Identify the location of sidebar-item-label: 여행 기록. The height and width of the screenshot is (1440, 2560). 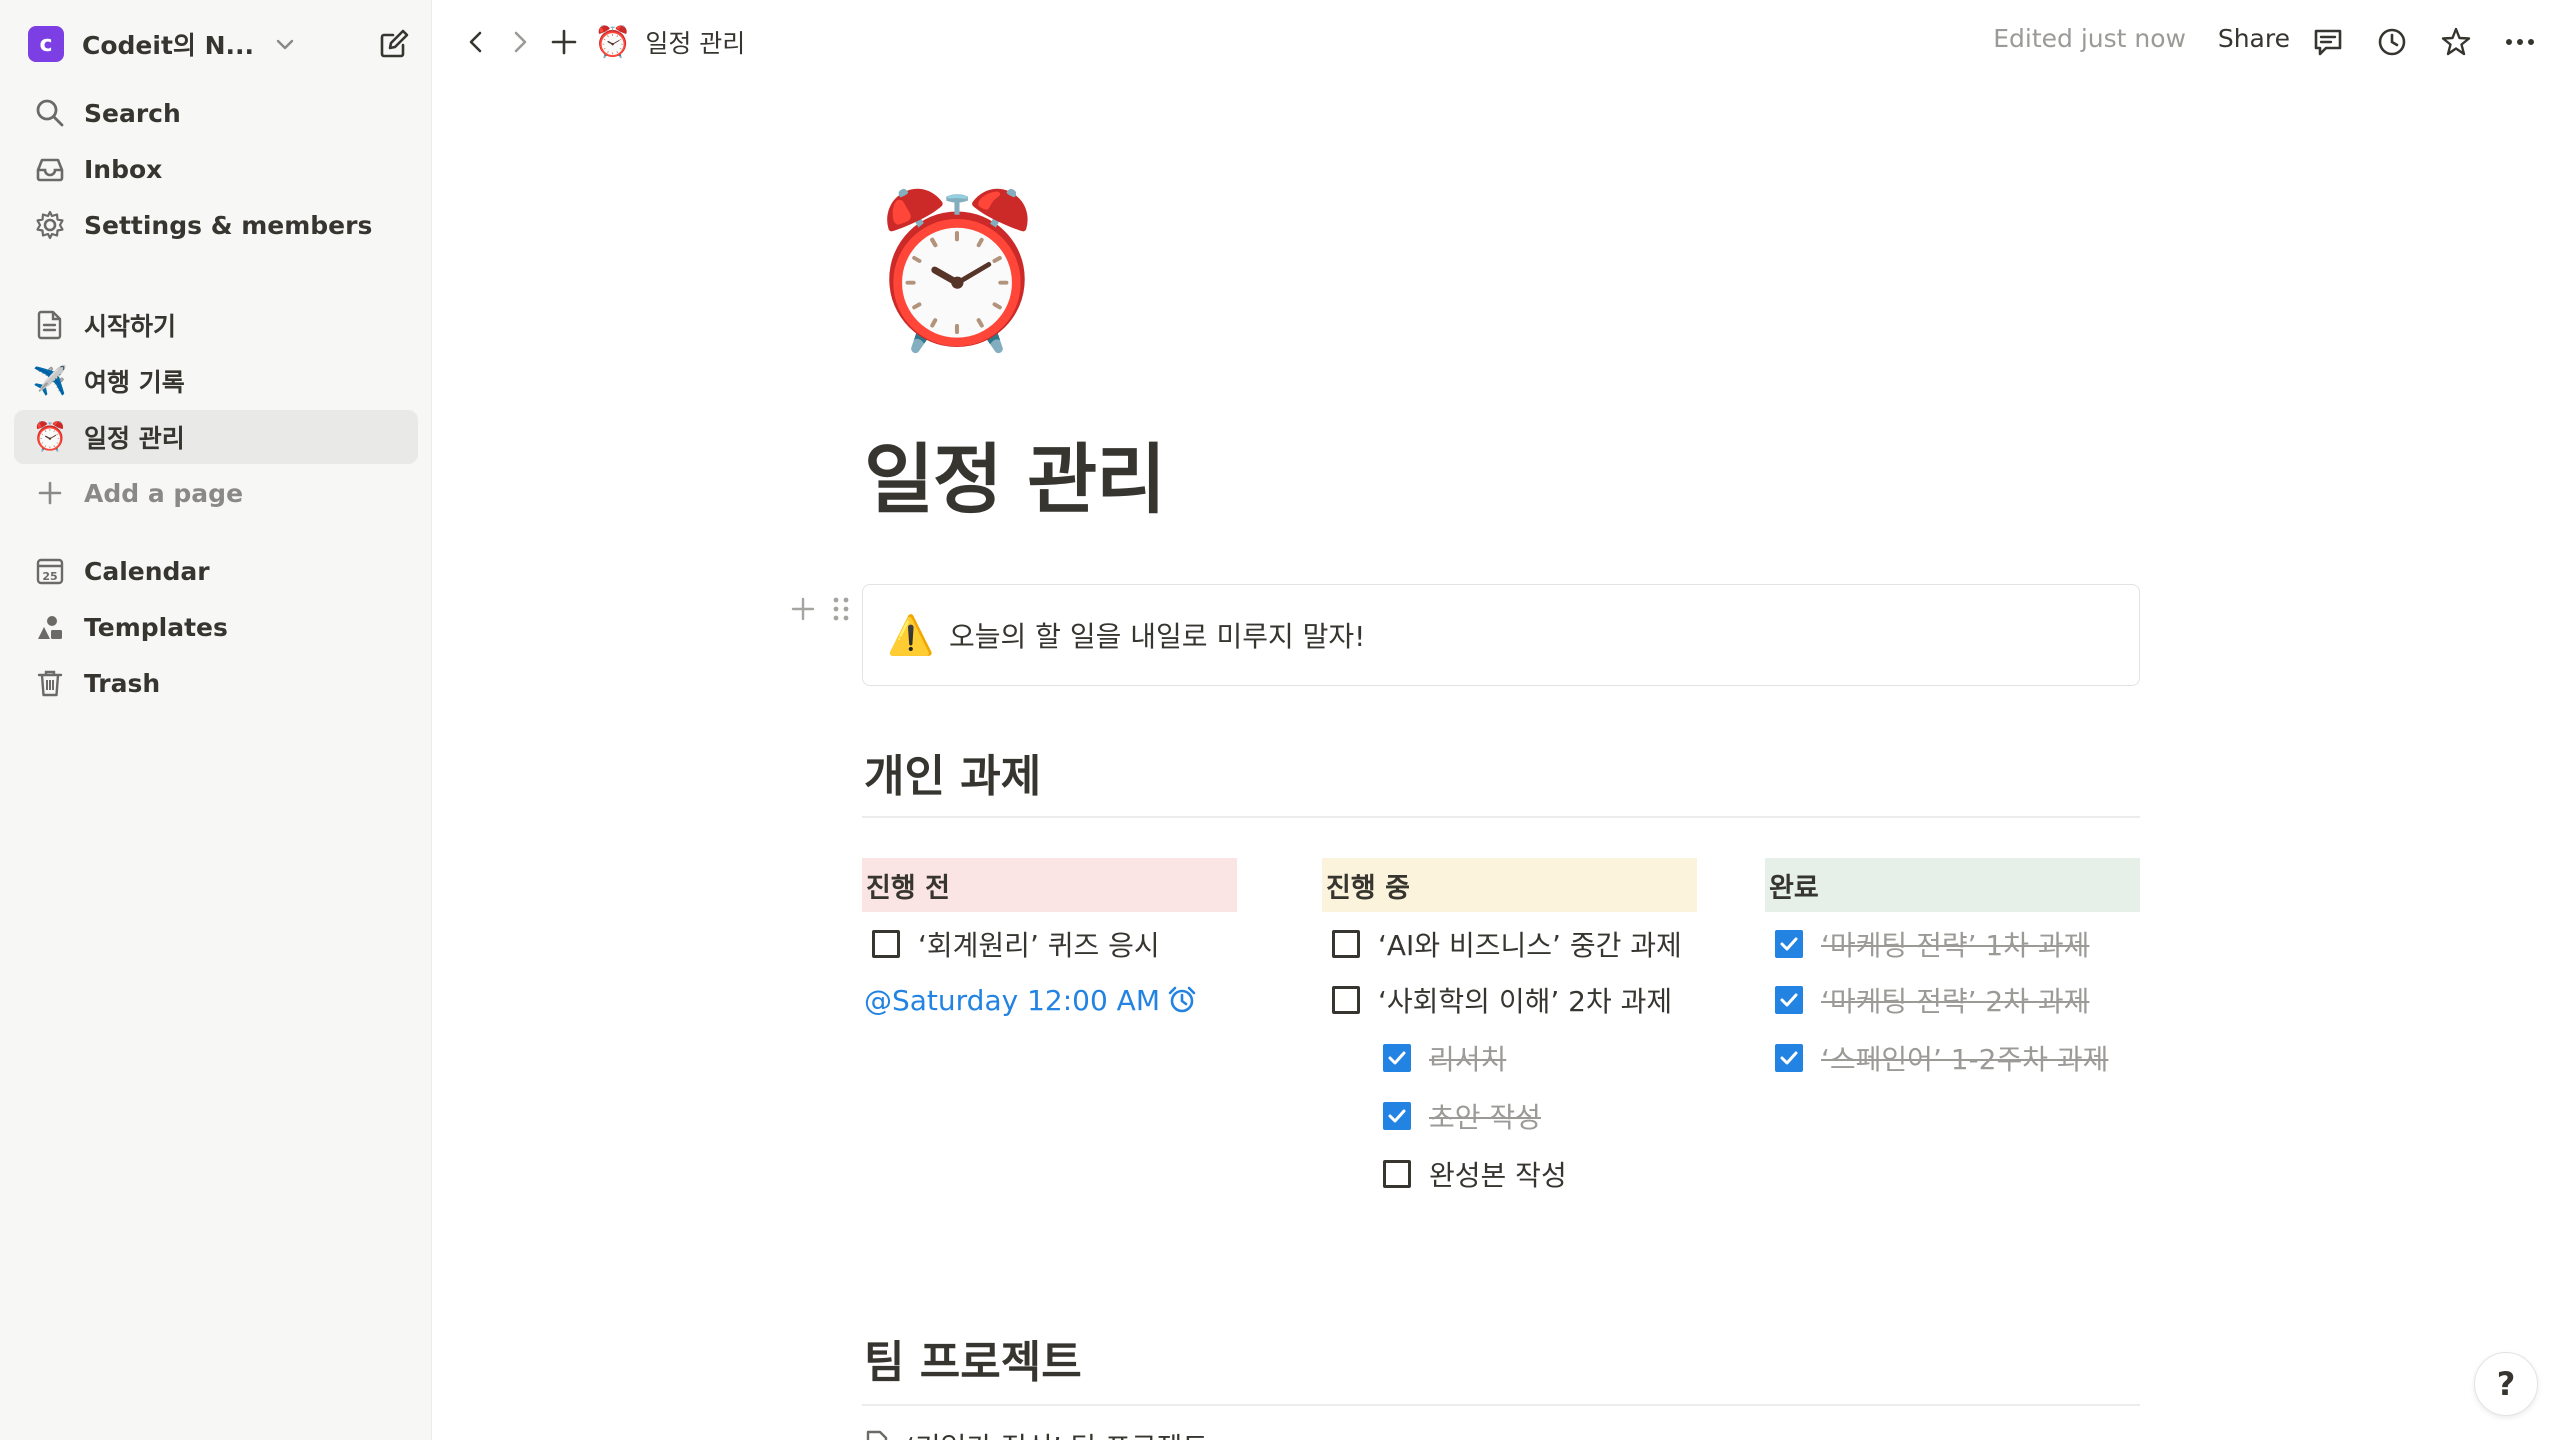
(134, 382).